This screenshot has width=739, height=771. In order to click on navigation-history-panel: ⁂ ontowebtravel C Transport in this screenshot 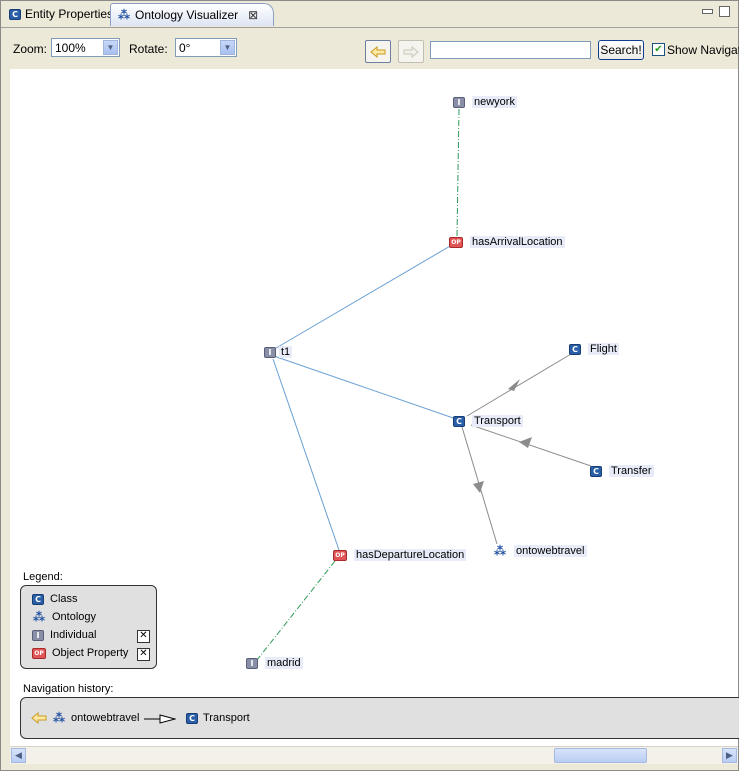, I will do `click(379, 718)`.